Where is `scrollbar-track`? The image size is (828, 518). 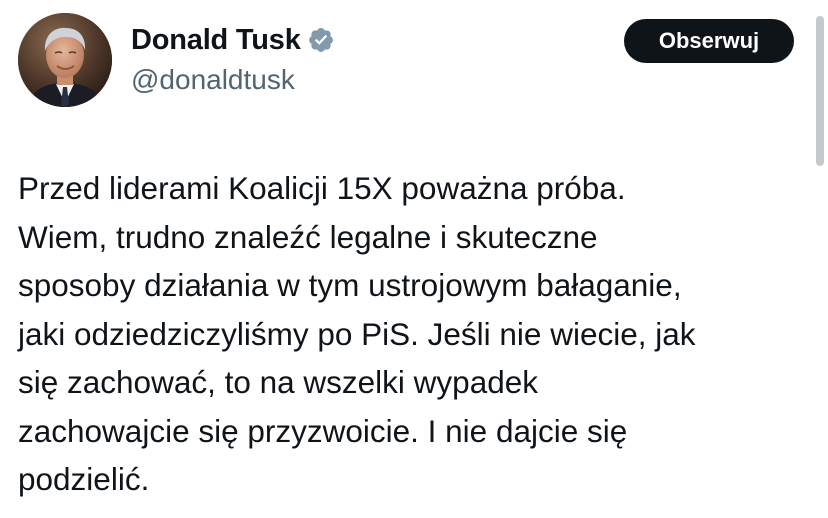 scrollbar-track is located at coordinates (820, 259).